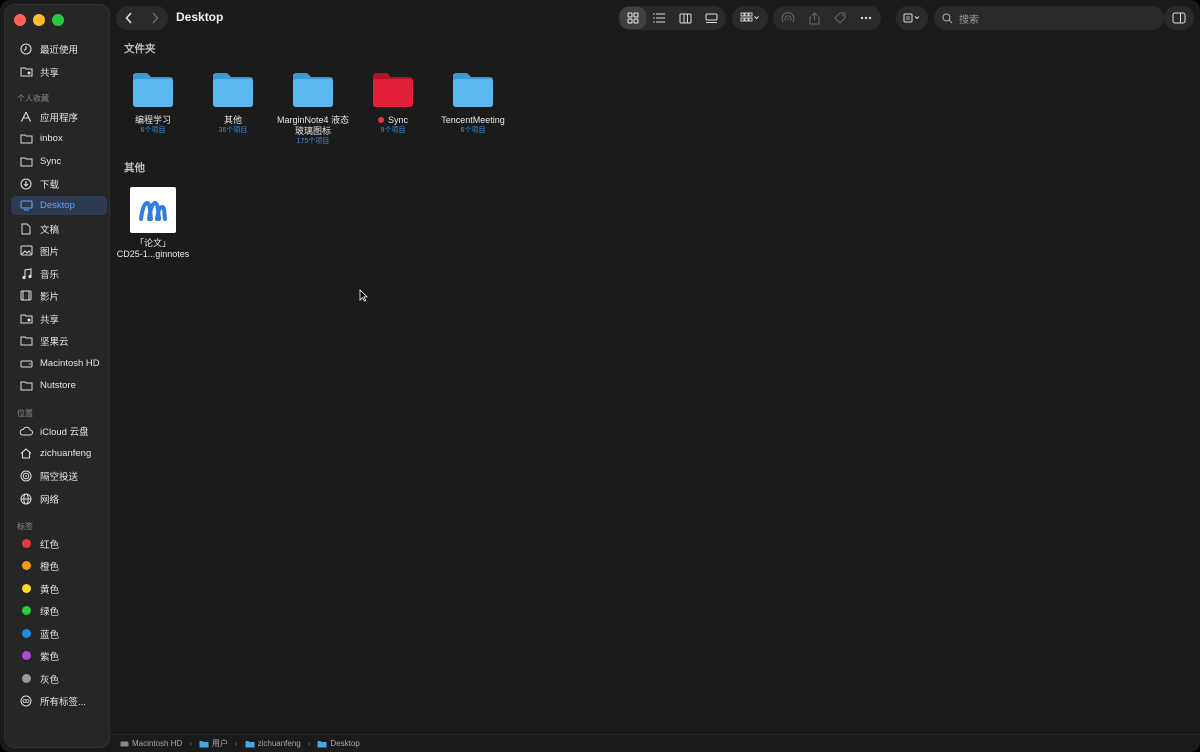 The height and width of the screenshot is (752, 1200). What do you see at coordinates (26, 499) in the screenshot?
I see `network-icon` at bounding box center [26, 499].